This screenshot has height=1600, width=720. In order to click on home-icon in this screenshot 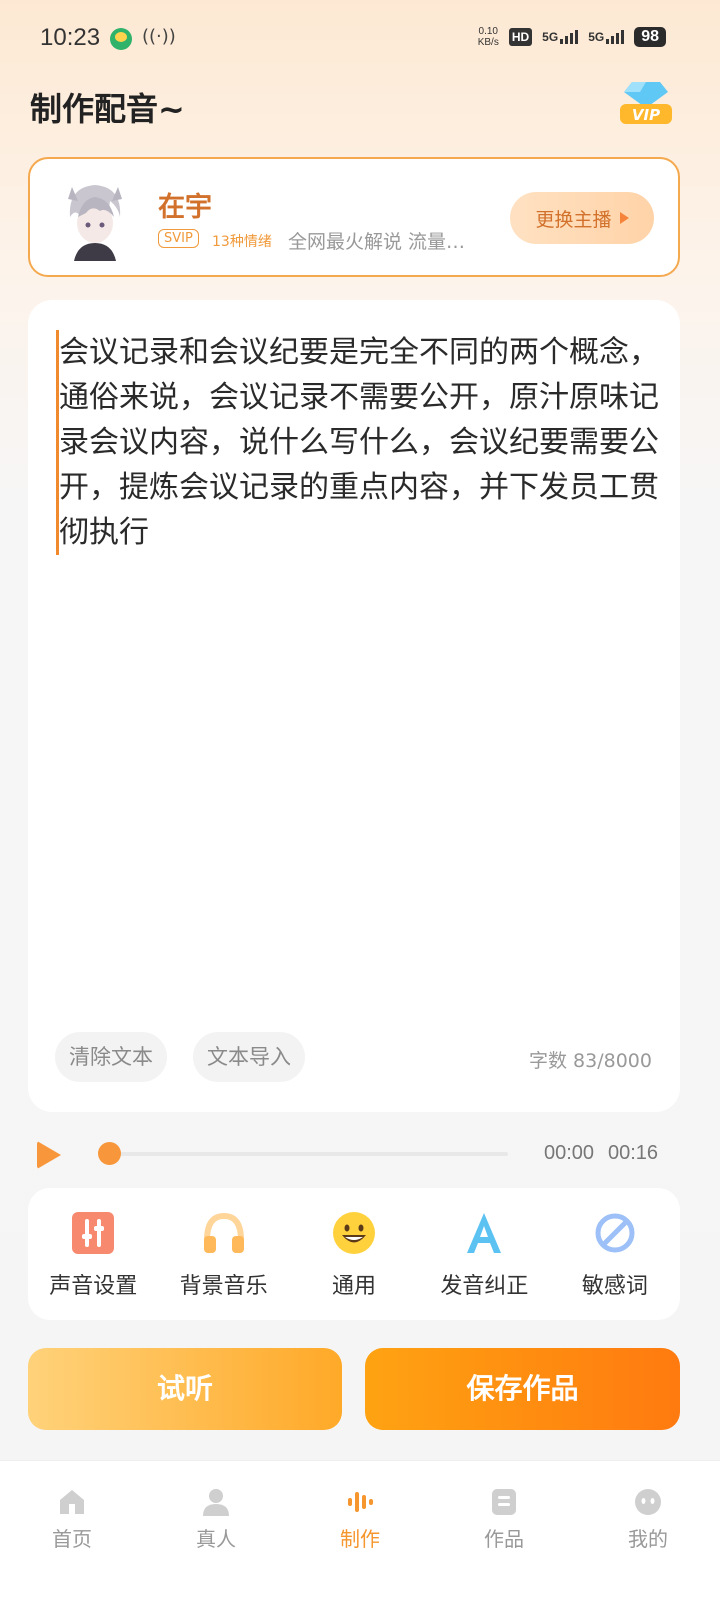, I will do `click(72, 1502)`.